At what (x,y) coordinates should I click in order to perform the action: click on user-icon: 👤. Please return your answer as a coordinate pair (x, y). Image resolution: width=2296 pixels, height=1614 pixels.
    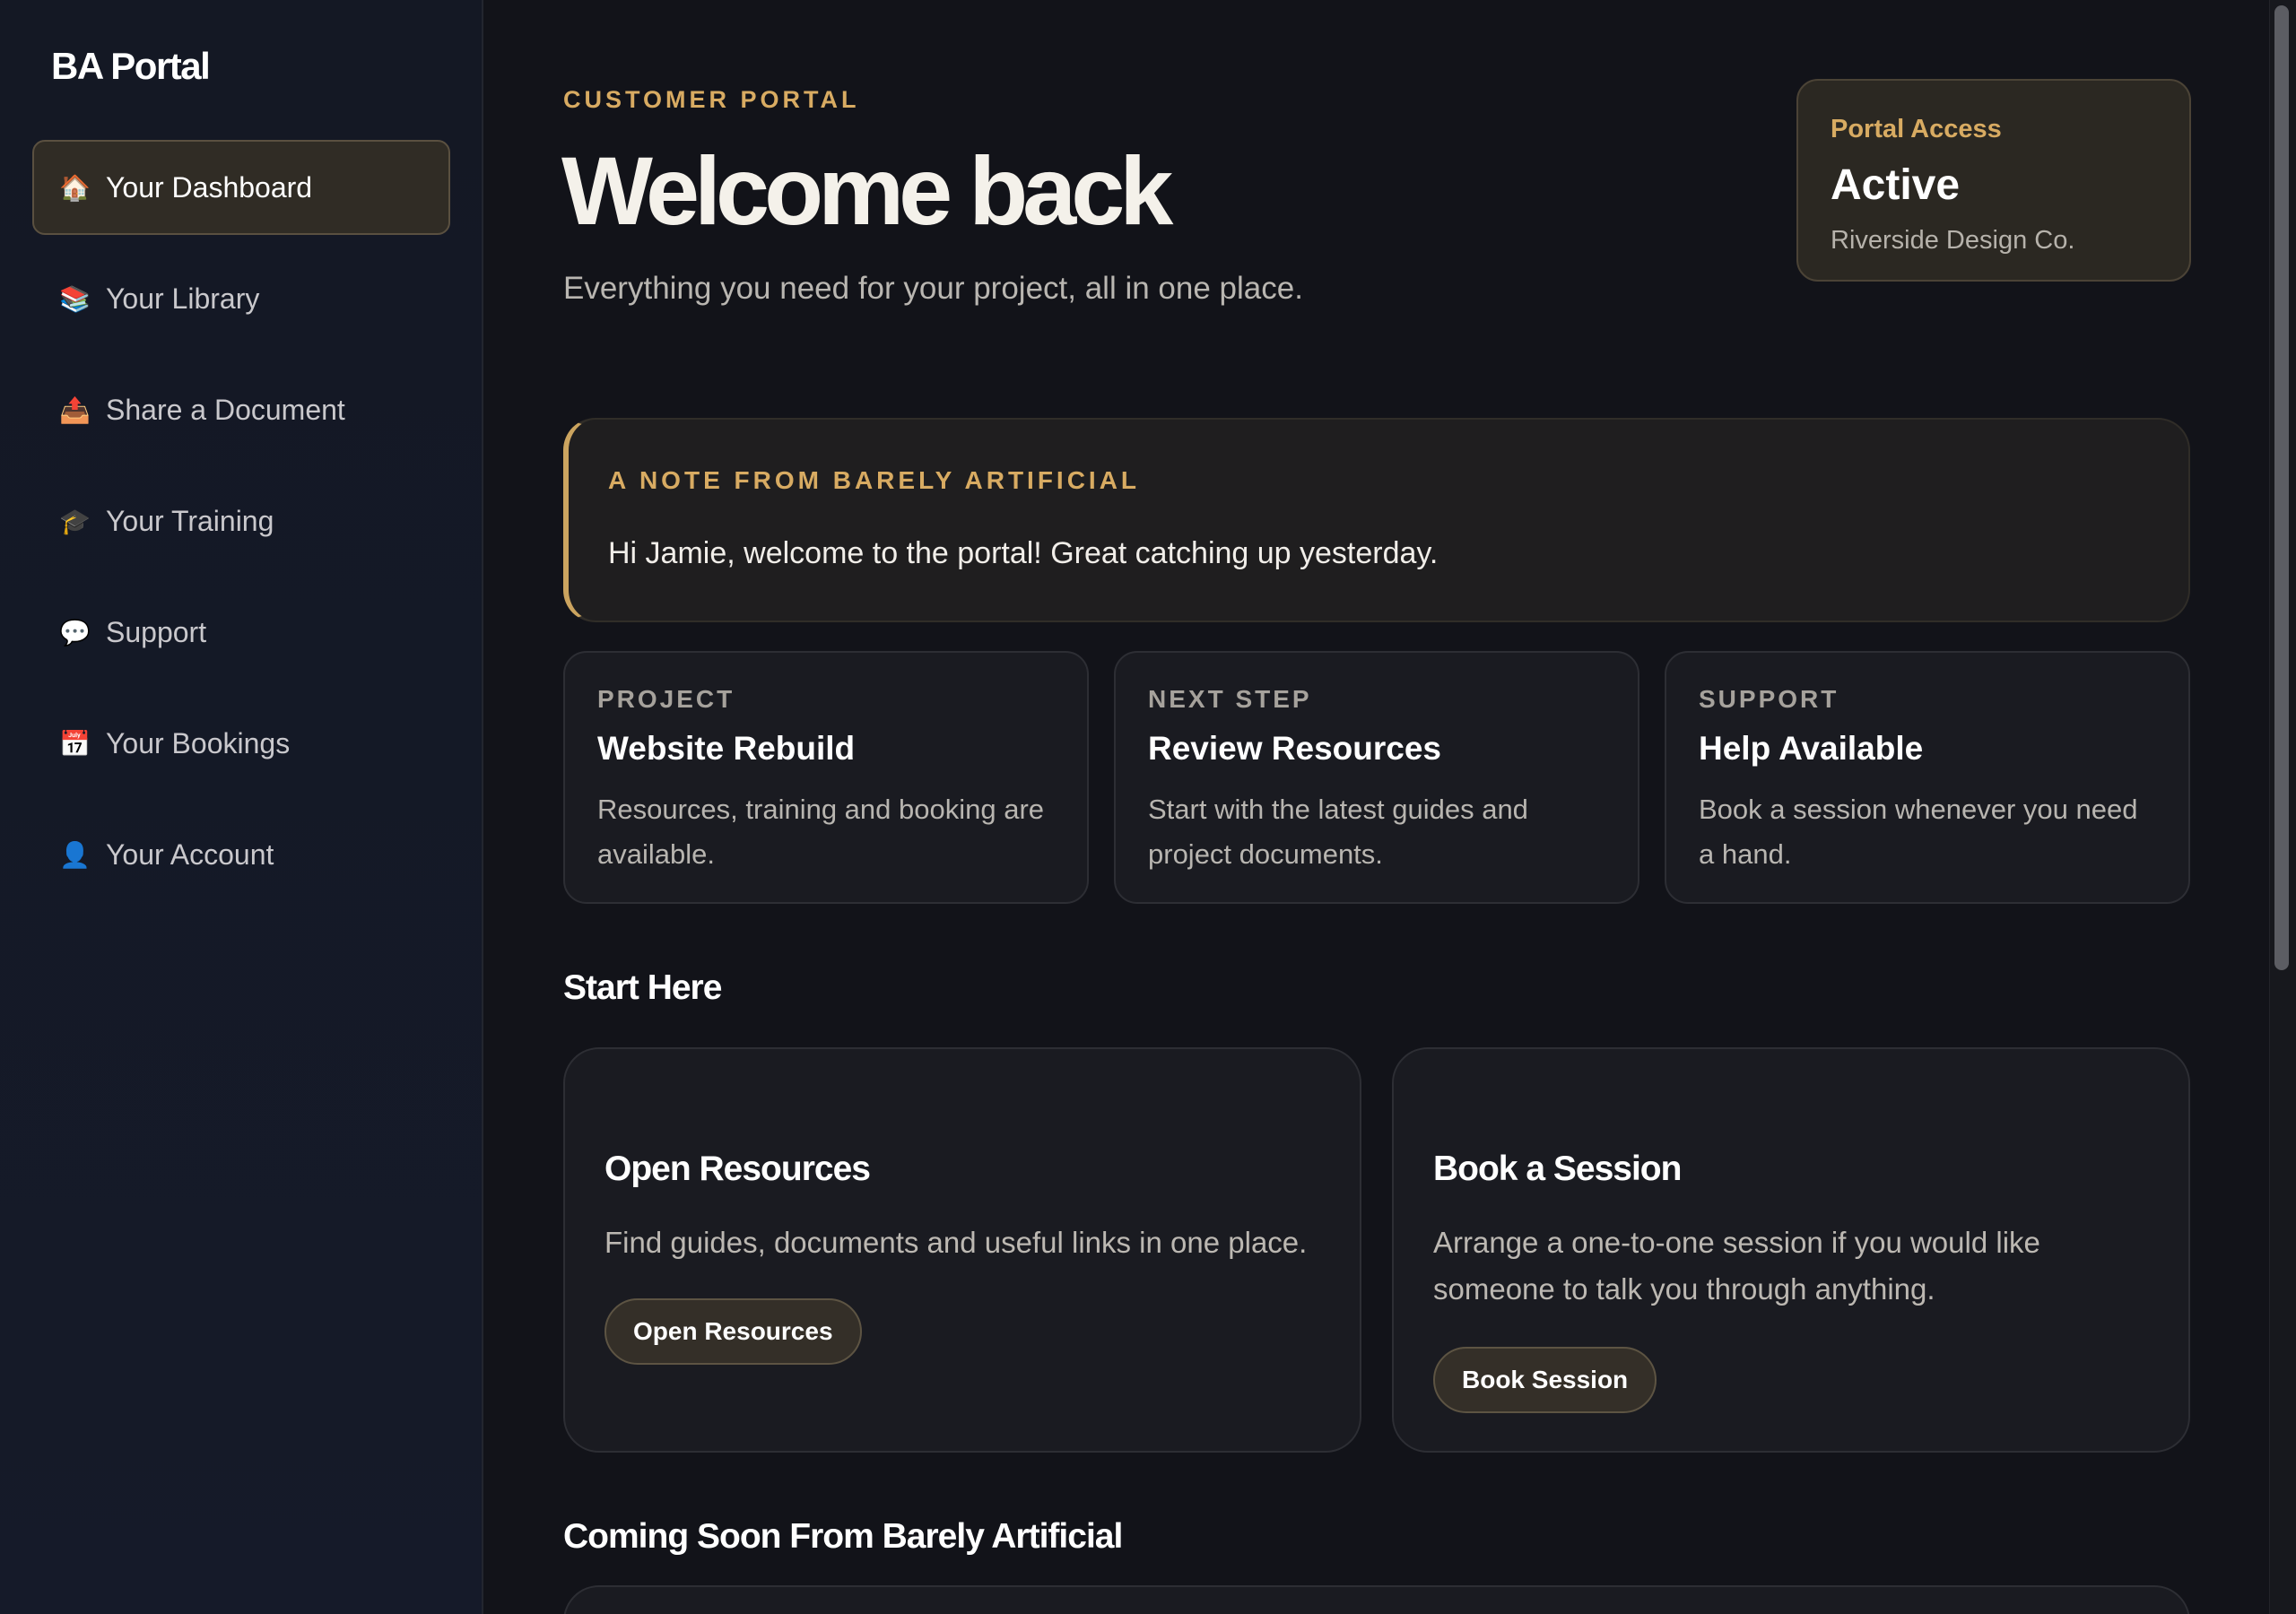
    Looking at the image, I should click on (75, 854).